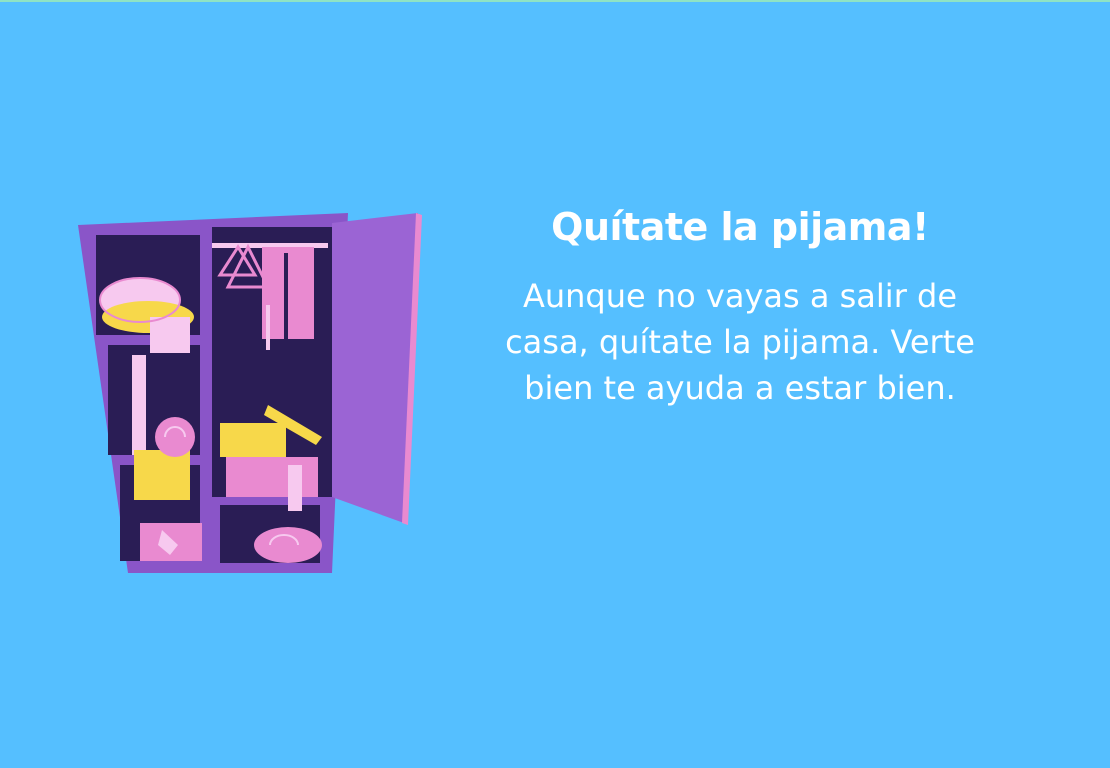 This screenshot has height=768, width=1110. What do you see at coordinates (740, 227) in the screenshot?
I see `slide-title: Quítate la pijama!` at bounding box center [740, 227].